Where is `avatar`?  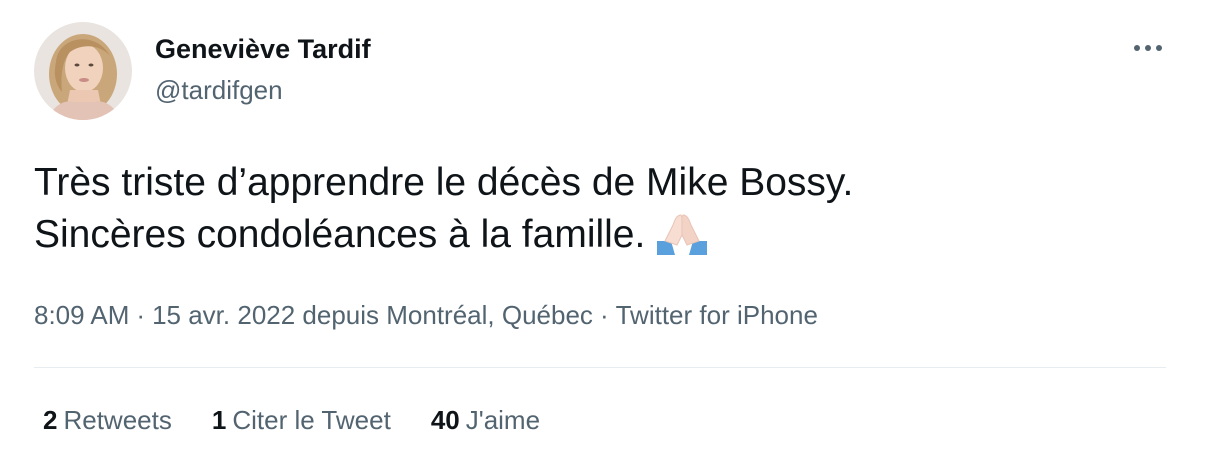
avatar is located at coordinates (83, 71).